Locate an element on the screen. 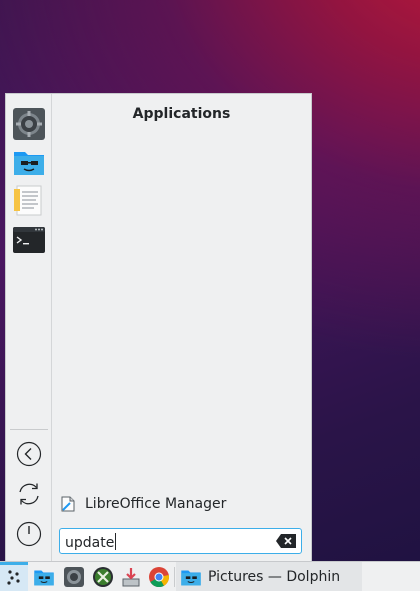 Image resolution: width=420 pixels, height=591 pixels. refresh-icon is located at coordinates (29, 494).